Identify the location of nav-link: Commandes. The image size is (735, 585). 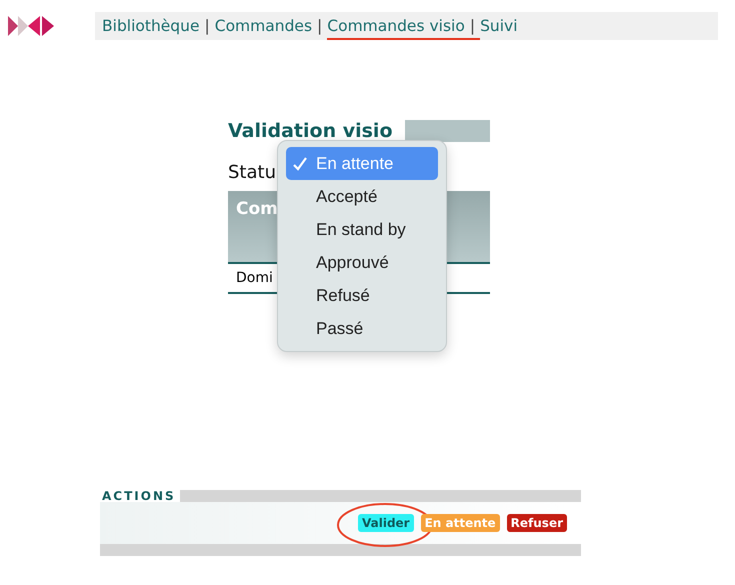
(263, 26).